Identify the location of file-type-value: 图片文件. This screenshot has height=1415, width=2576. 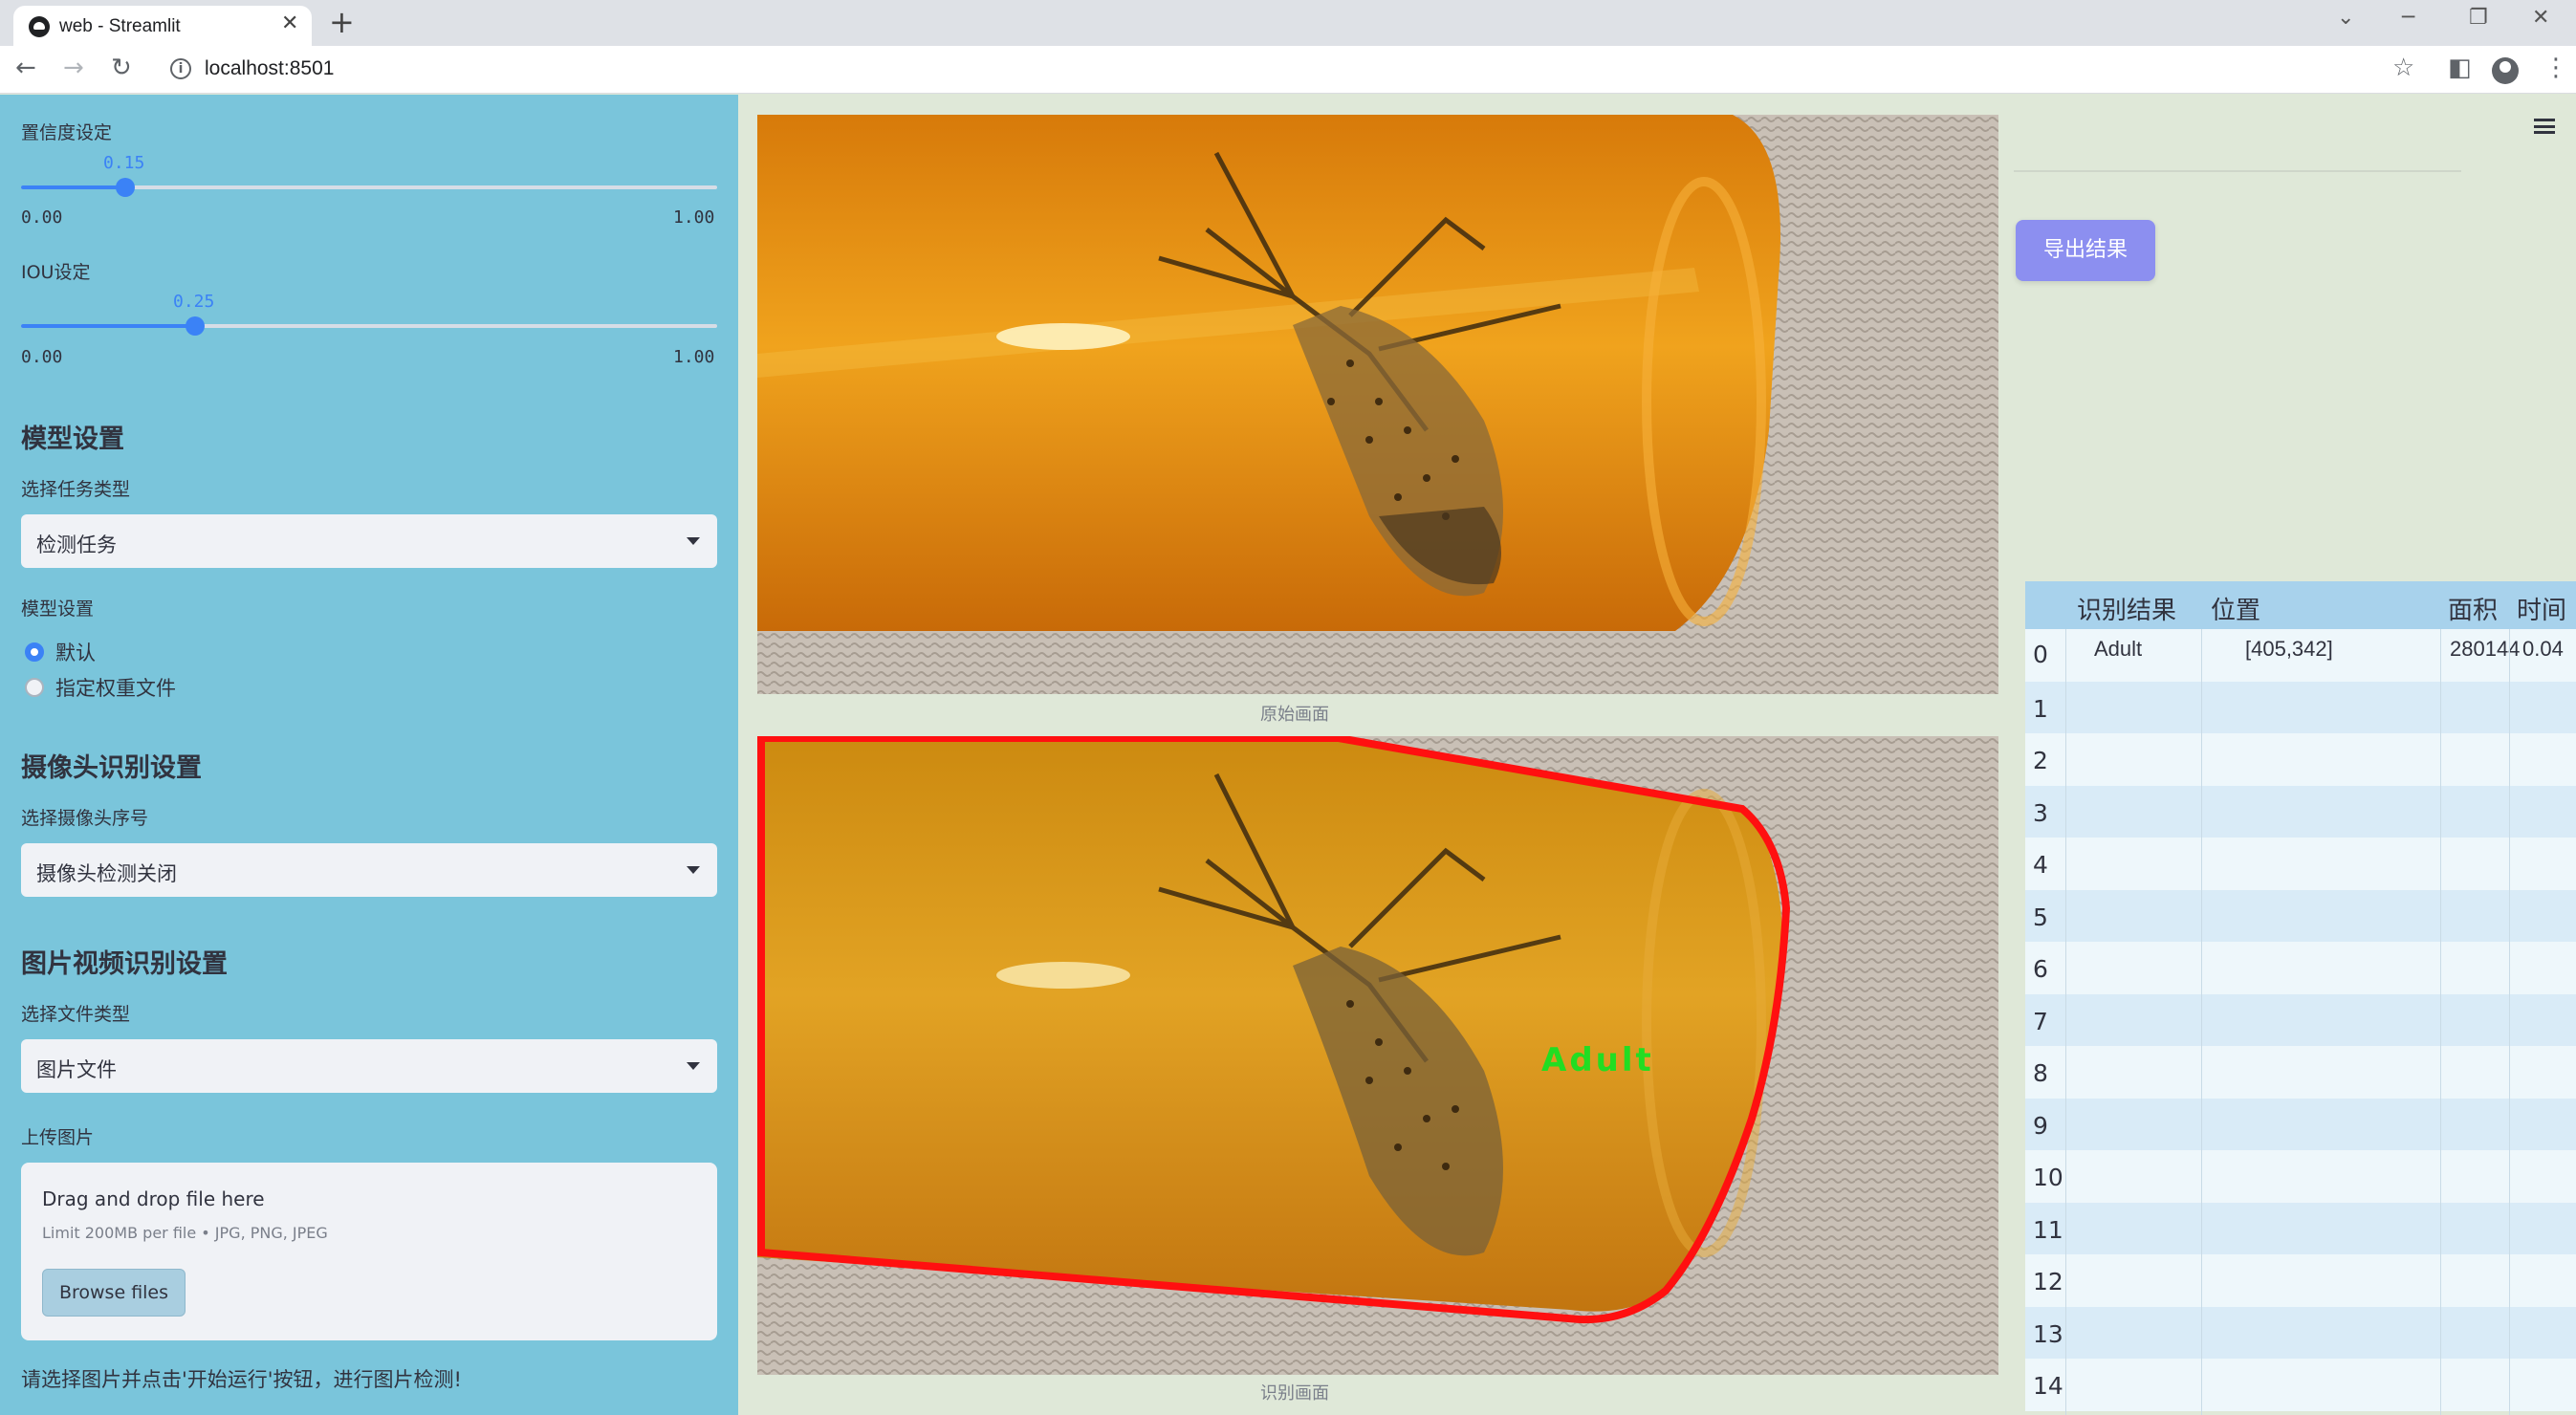
(76, 1069).